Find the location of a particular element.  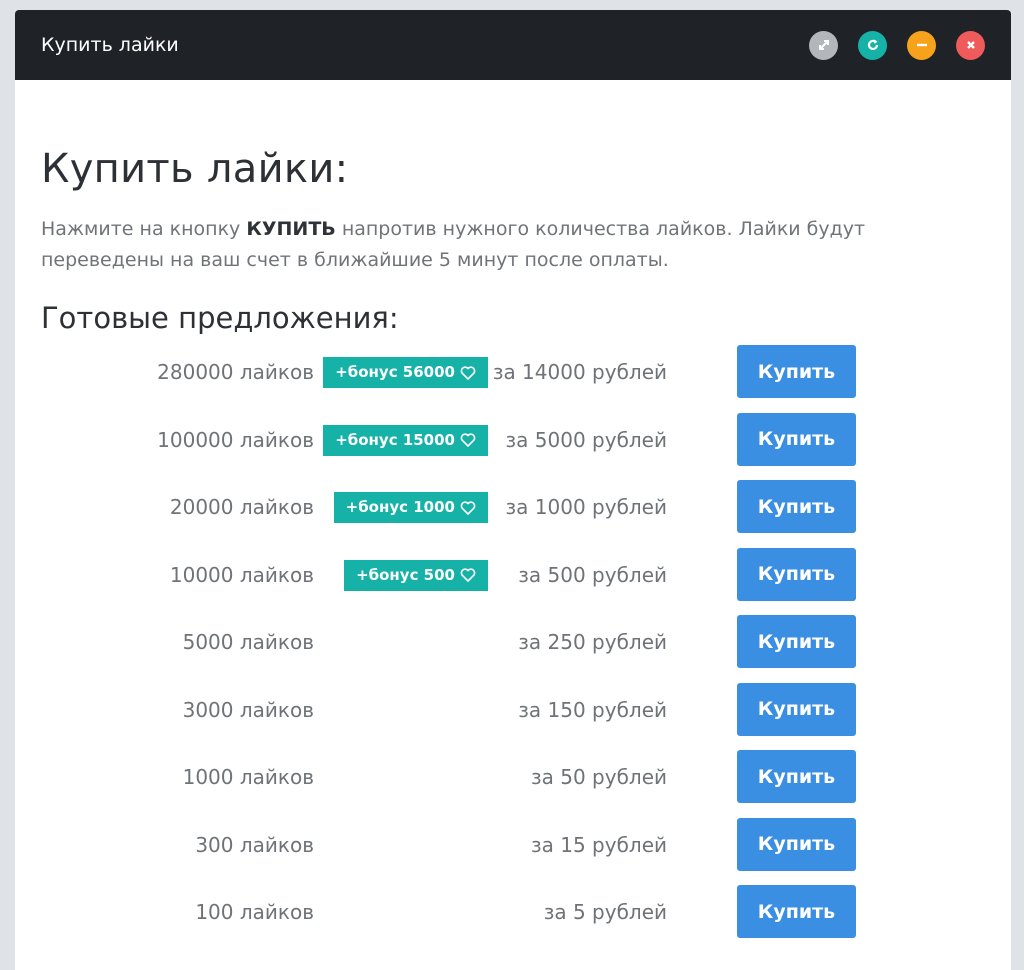

offer-likes: 5000 лайков is located at coordinates (248, 642).